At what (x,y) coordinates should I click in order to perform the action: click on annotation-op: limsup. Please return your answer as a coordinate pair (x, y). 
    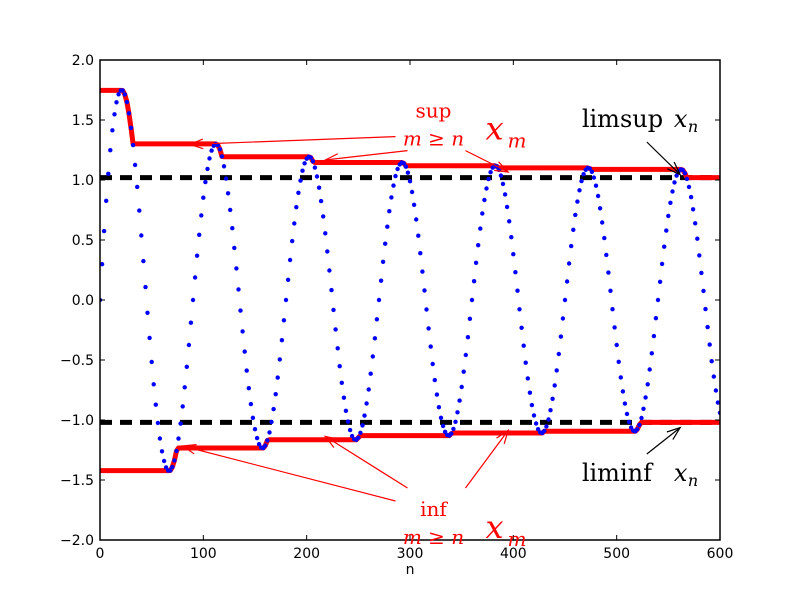
    Looking at the image, I should click on (622, 119).